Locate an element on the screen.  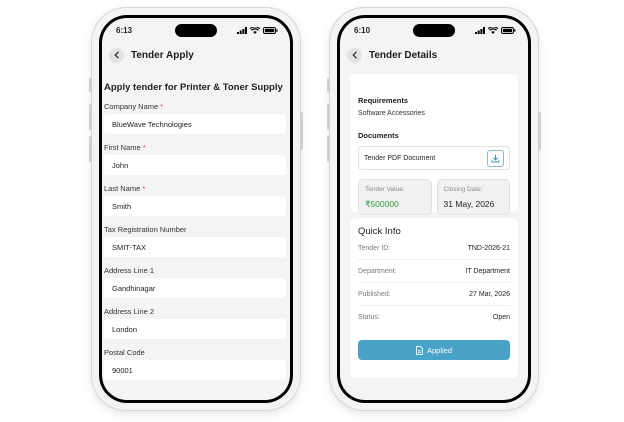
applied-label: Applied is located at coordinates (439, 350).